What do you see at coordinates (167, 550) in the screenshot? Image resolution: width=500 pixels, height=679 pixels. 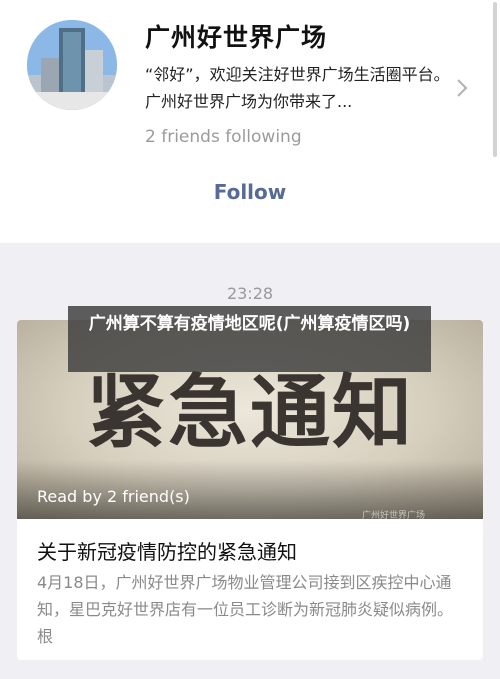 I see `article-title: 关于新冠疫情防控的紧急通知` at bounding box center [167, 550].